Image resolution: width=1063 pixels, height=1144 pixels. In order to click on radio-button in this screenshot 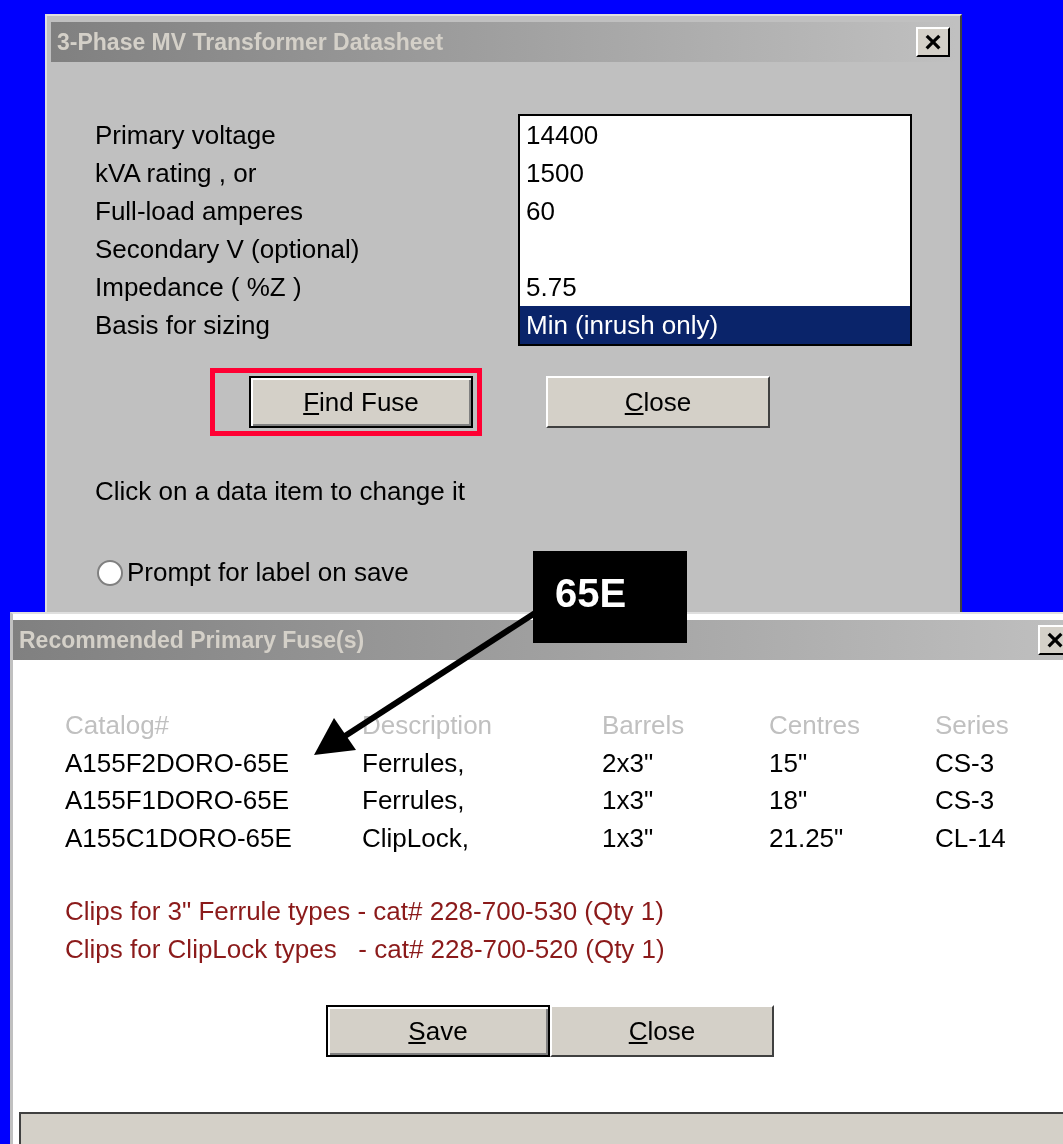, I will do `click(110, 572)`.